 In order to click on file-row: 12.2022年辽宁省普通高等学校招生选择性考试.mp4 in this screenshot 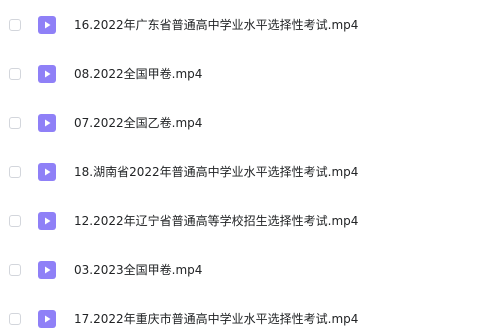, I will do `click(240, 220)`.